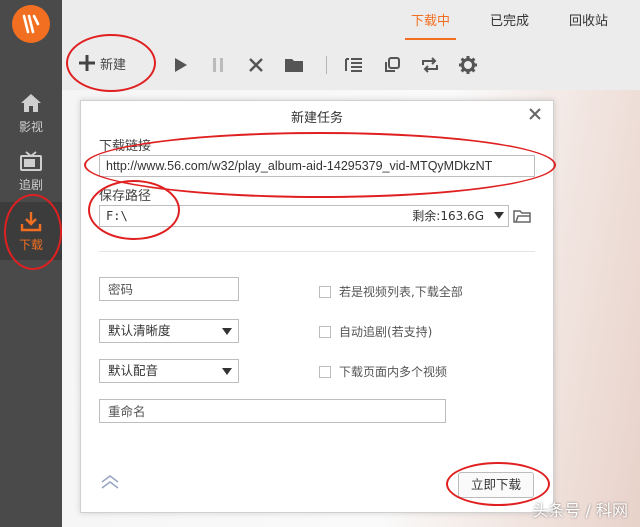  What do you see at coordinates (30, 126) in the screenshot?
I see `sidebar-item-label: 影视` at bounding box center [30, 126].